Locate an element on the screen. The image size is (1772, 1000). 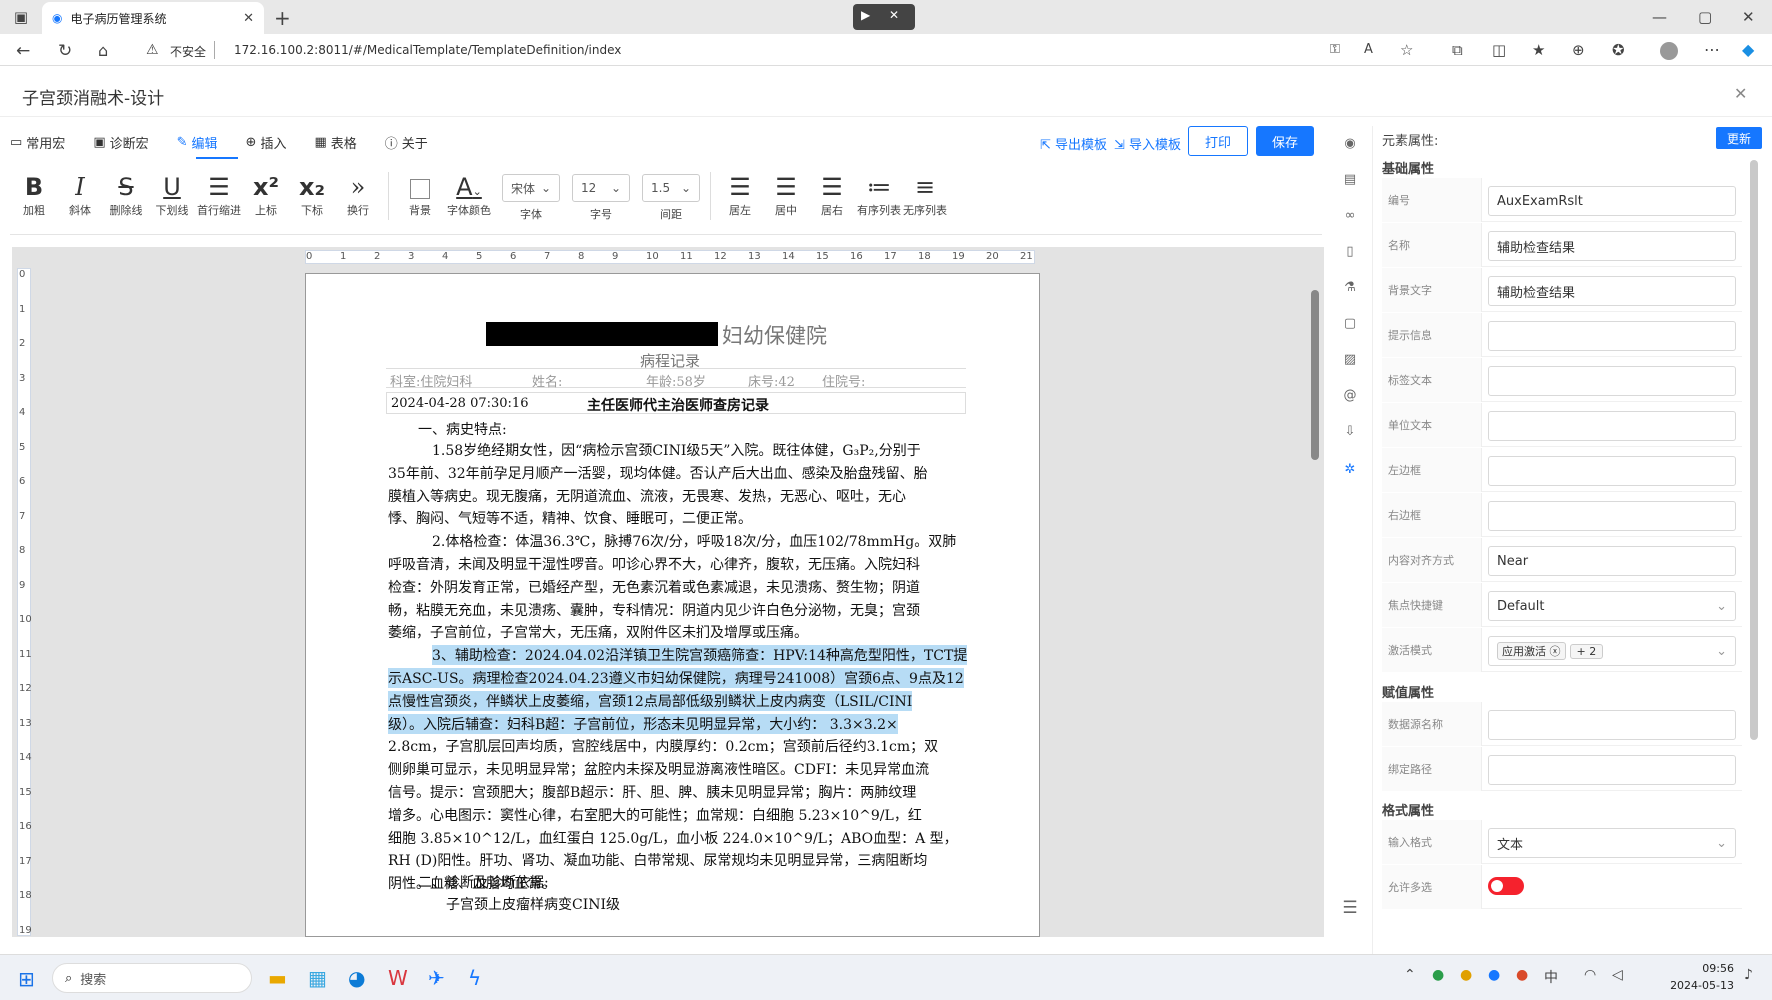
new-tab-icon: + is located at coordinates (282, 18).